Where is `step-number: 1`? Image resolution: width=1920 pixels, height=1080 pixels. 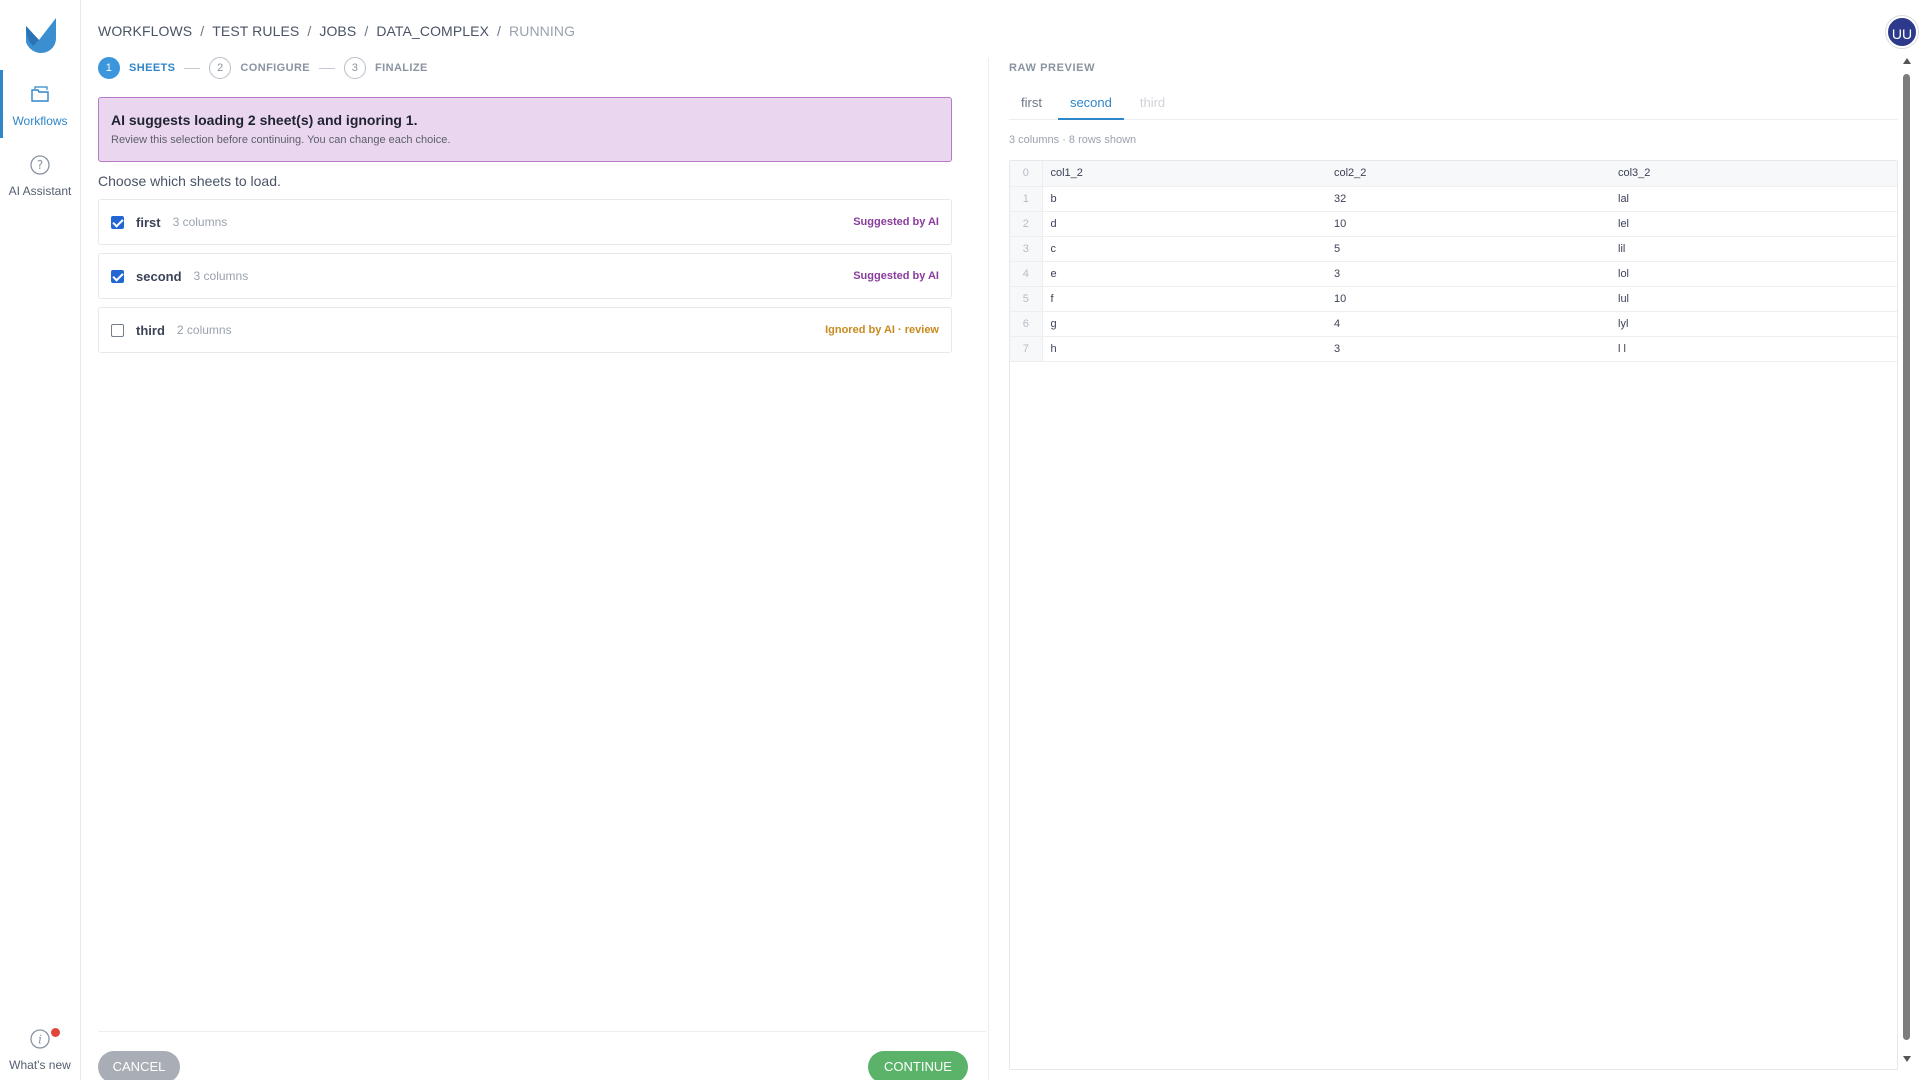
step-number: 1 is located at coordinates (109, 68).